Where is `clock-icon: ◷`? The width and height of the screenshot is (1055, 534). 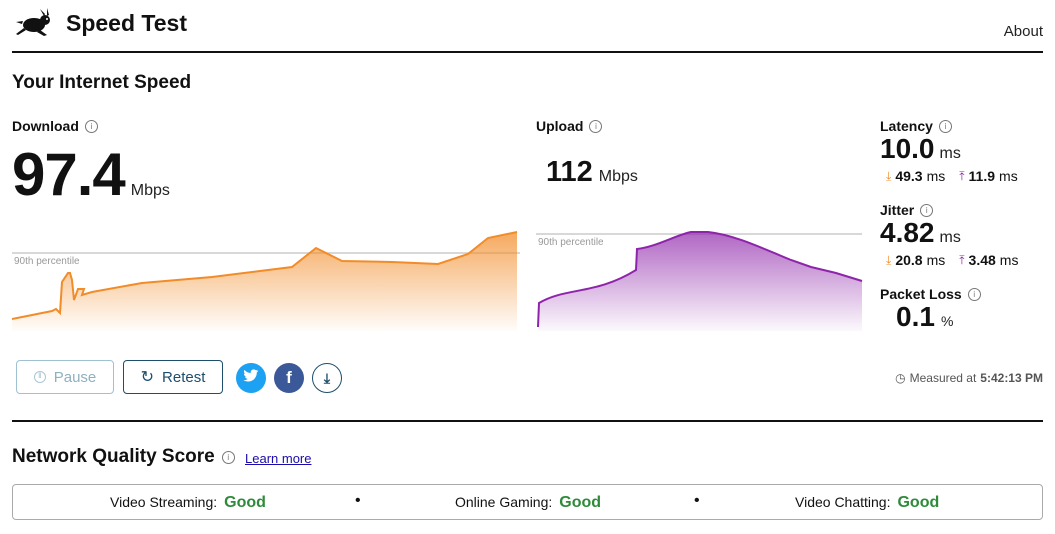 clock-icon: ◷ is located at coordinates (900, 378).